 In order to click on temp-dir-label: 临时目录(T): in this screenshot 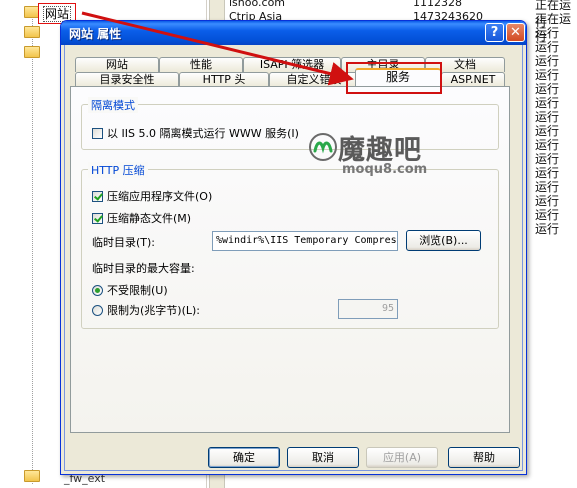, I will do `click(124, 242)`.